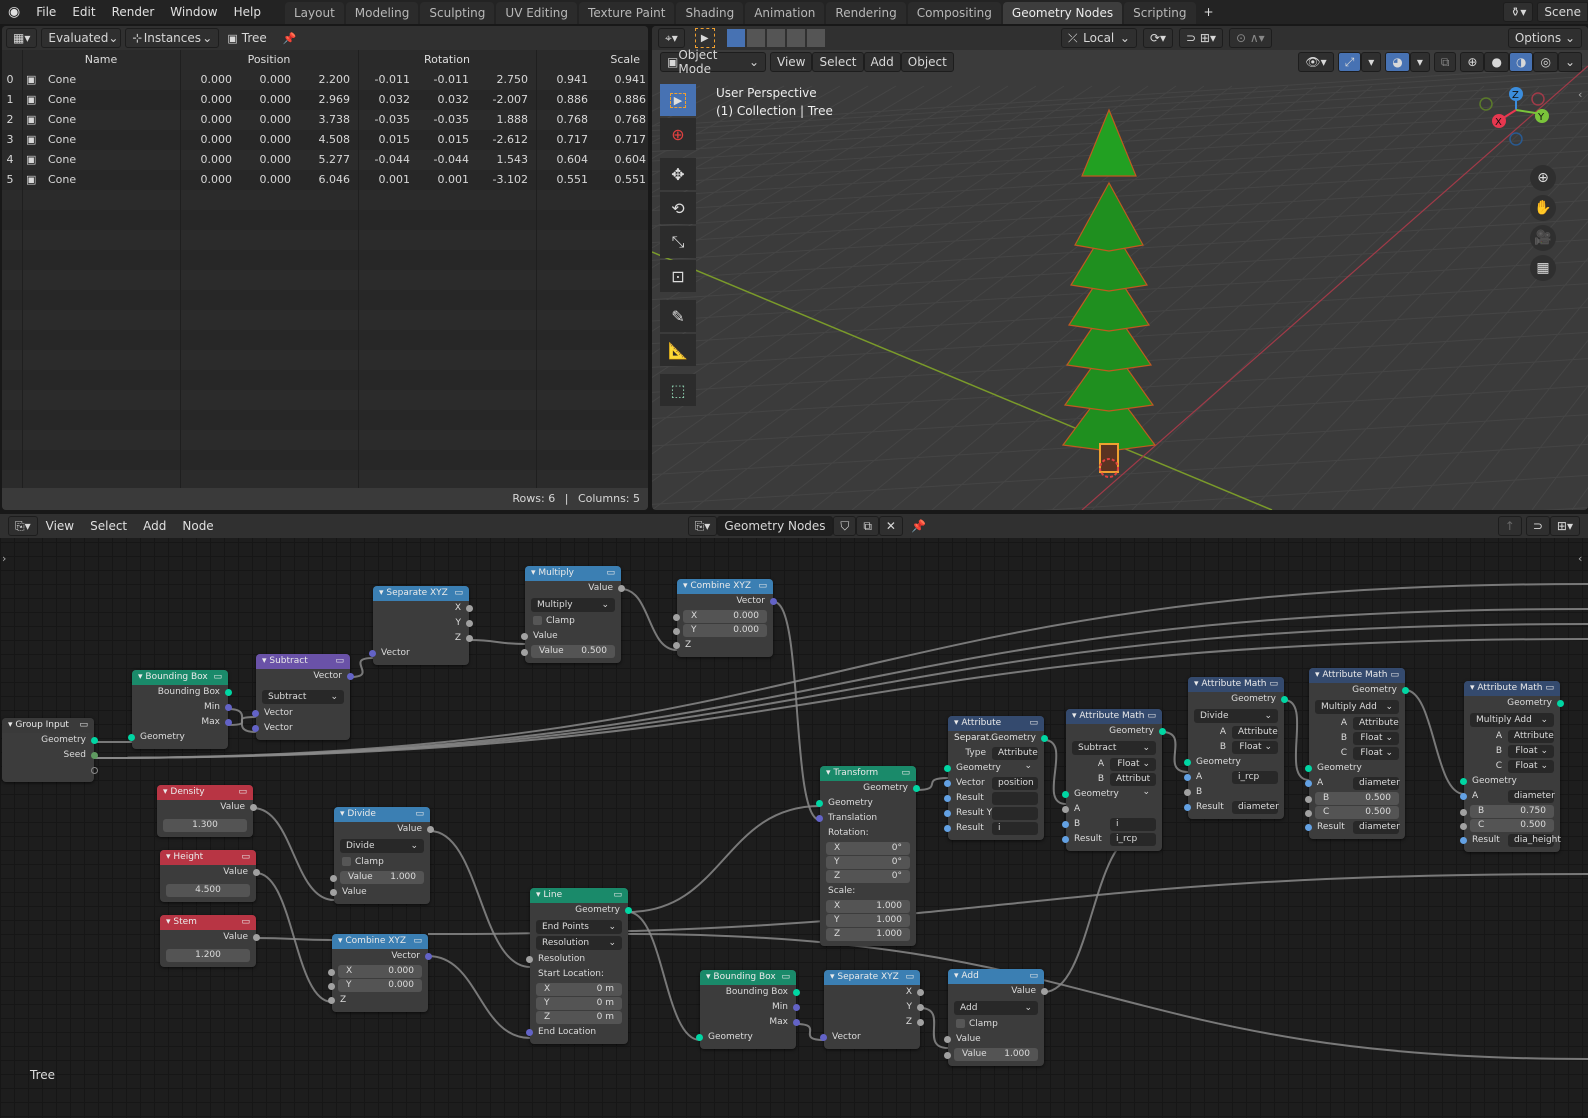  I want to click on value-field: B 0.500, so click(1357, 798).